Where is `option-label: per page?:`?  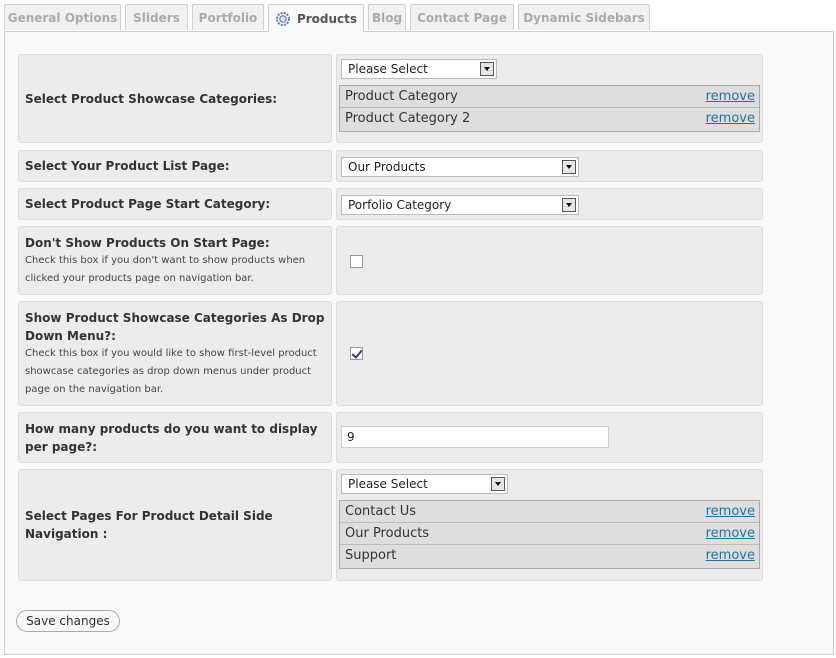 option-label: per page?: is located at coordinates (61, 446).